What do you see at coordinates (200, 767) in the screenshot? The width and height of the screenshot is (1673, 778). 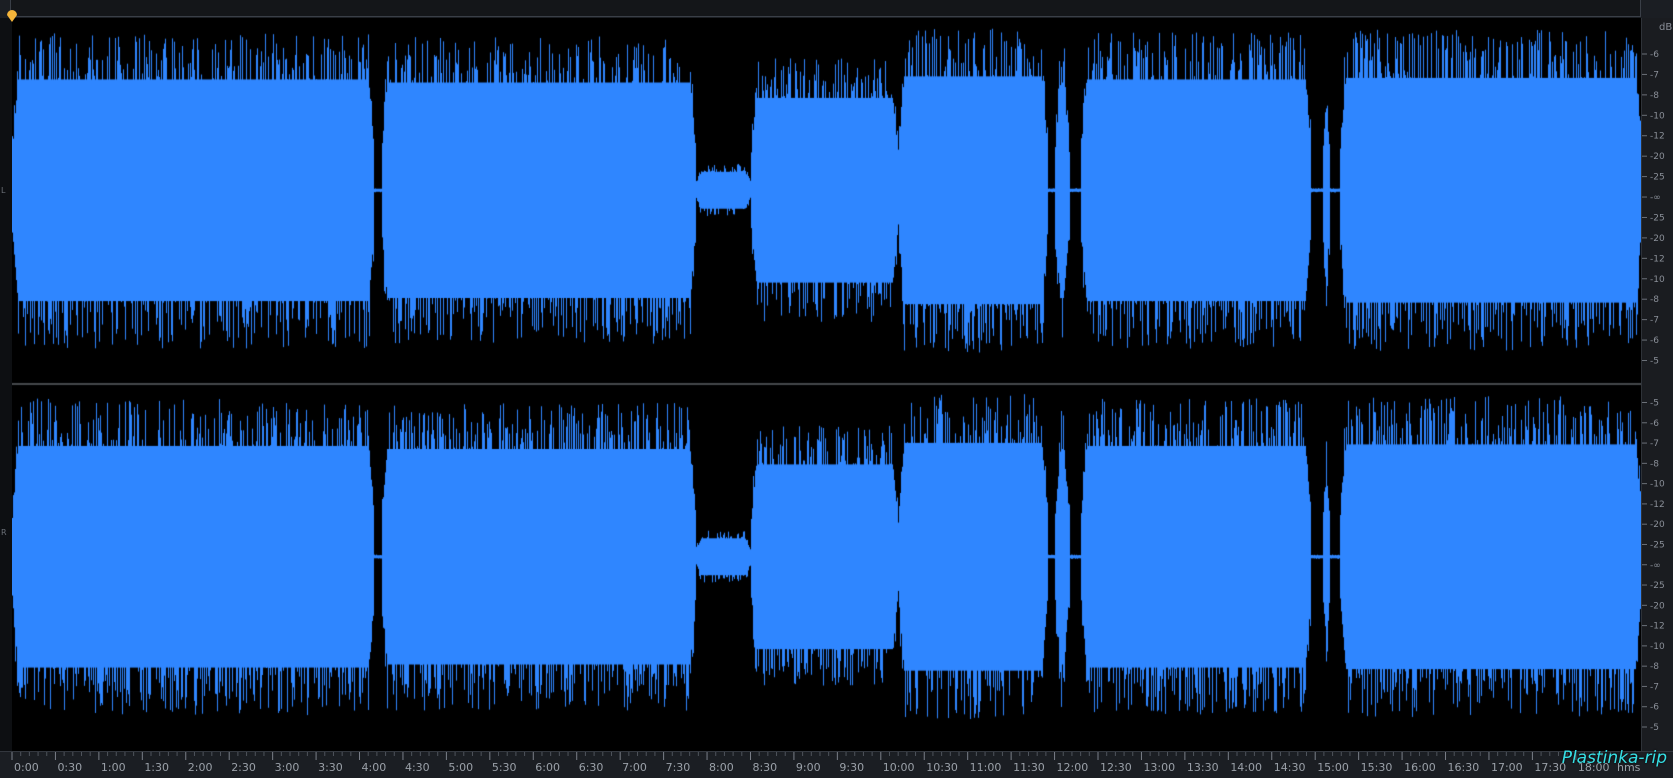 I see `time-tick-label: 2:00` at bounding box center [200, 767].